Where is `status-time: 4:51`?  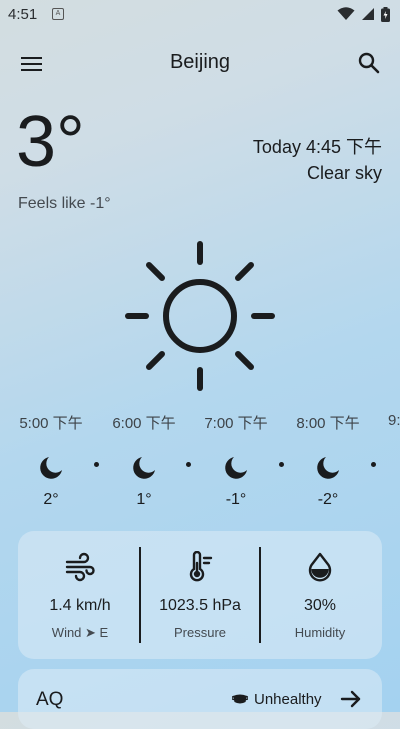 status-time: 4:51 is located at coordinates (23, 14).